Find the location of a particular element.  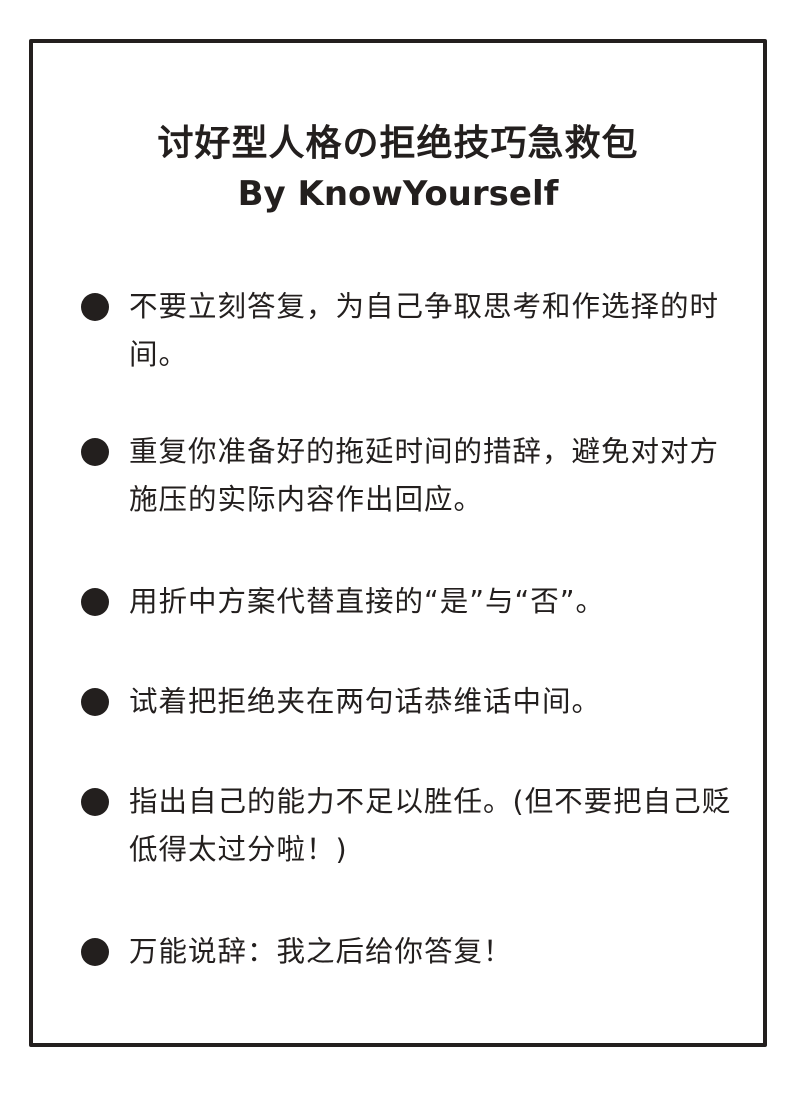

page-title: 讨好型人格の拒绝技巧急救包 is located at coordinates (398, 143).